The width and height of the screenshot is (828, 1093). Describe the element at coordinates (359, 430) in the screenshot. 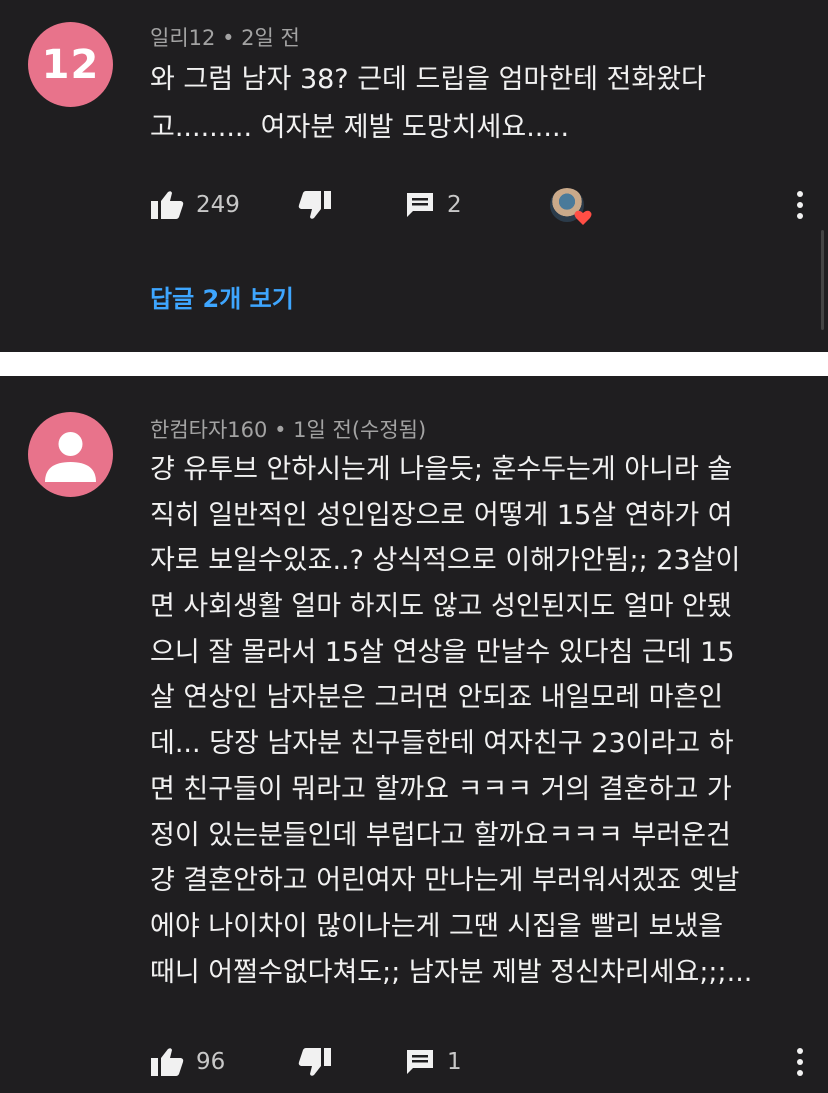

I see `comment-age: 1일 전(수정됨)` at that location.